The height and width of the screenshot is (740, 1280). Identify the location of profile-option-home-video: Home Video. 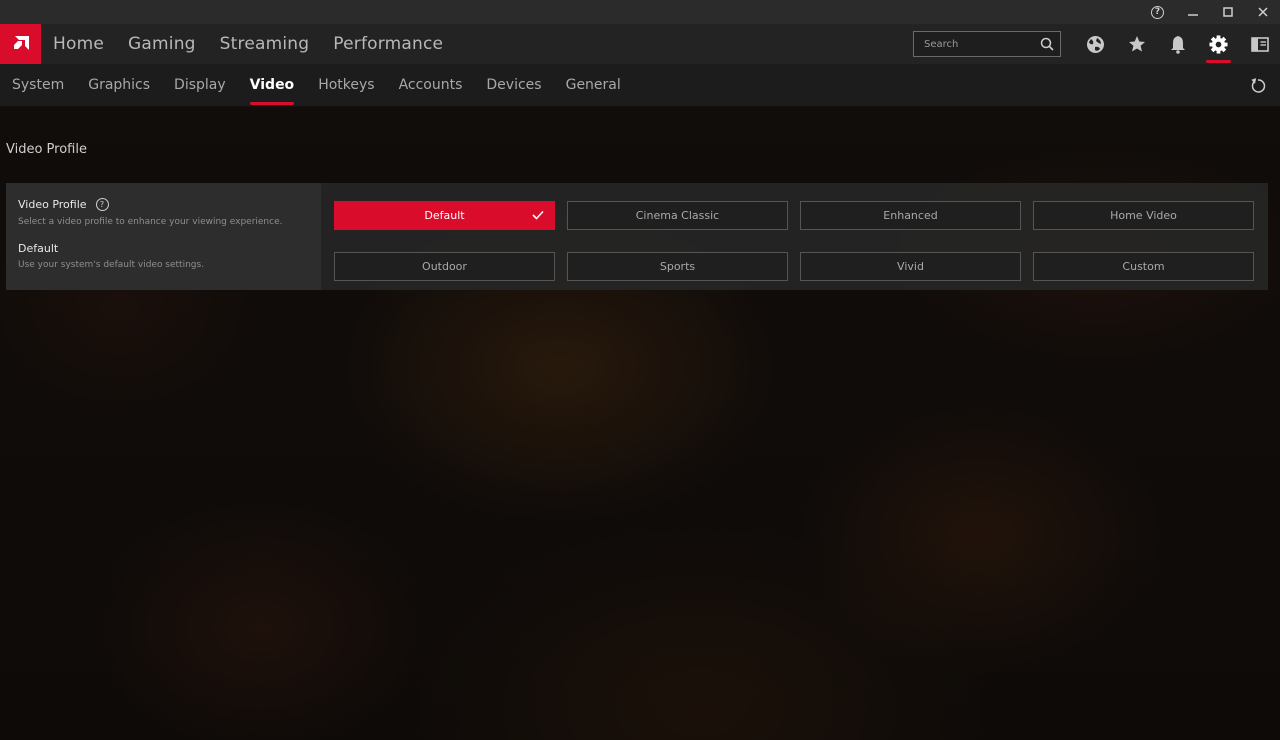
(1143, 215).